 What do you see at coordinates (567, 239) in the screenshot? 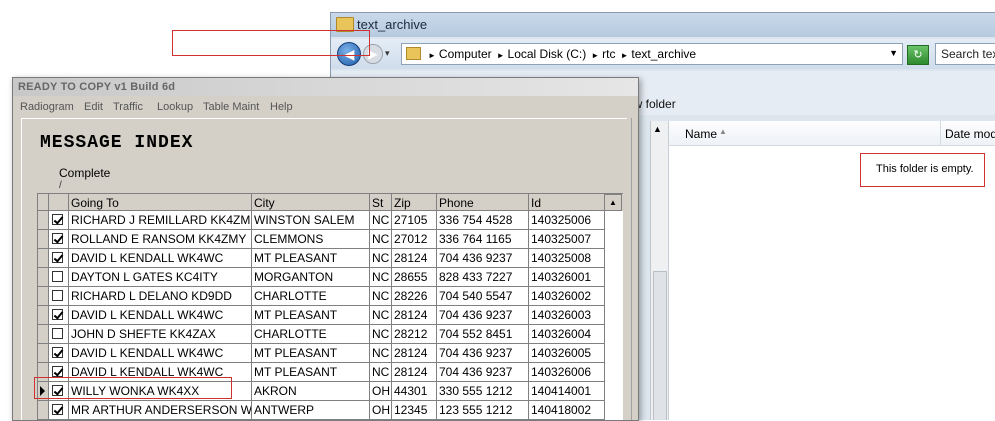
I see `cell-id: 140325007` at bounding box center [567, 239].